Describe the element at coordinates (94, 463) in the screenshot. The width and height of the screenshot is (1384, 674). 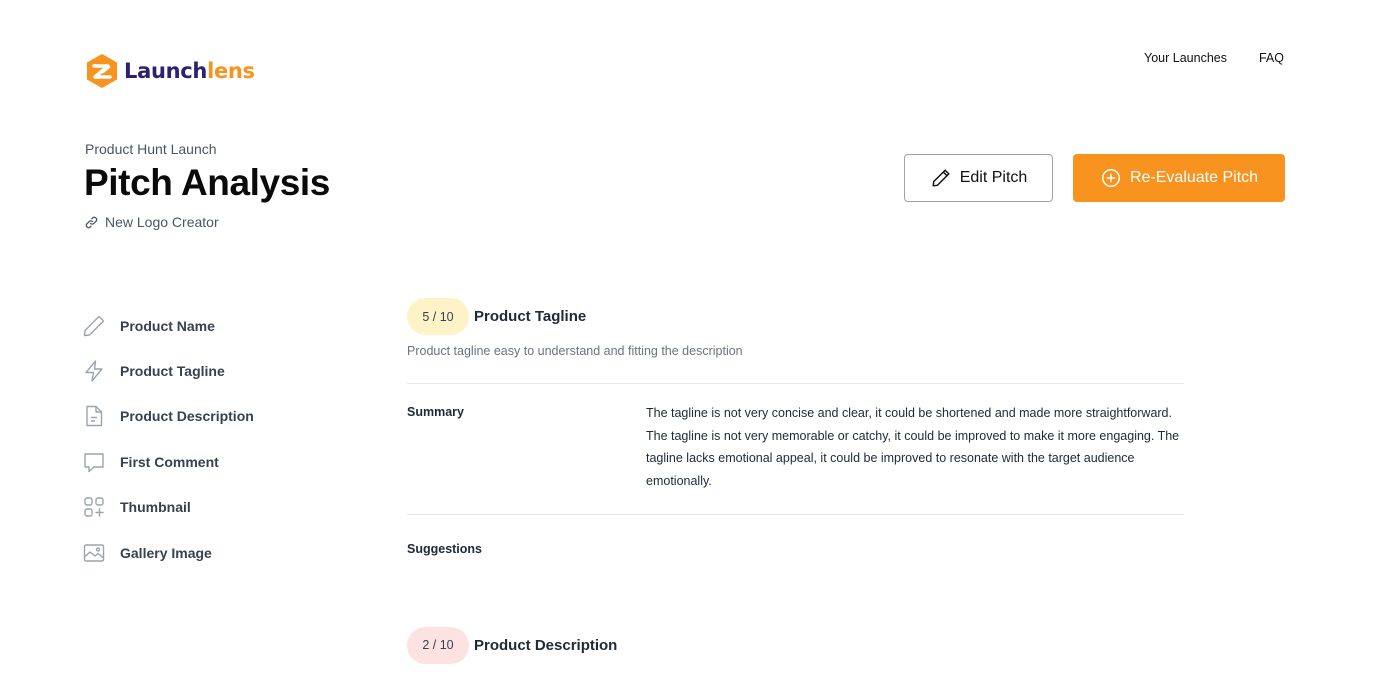
I see `chat-bubble-icon` at that location.